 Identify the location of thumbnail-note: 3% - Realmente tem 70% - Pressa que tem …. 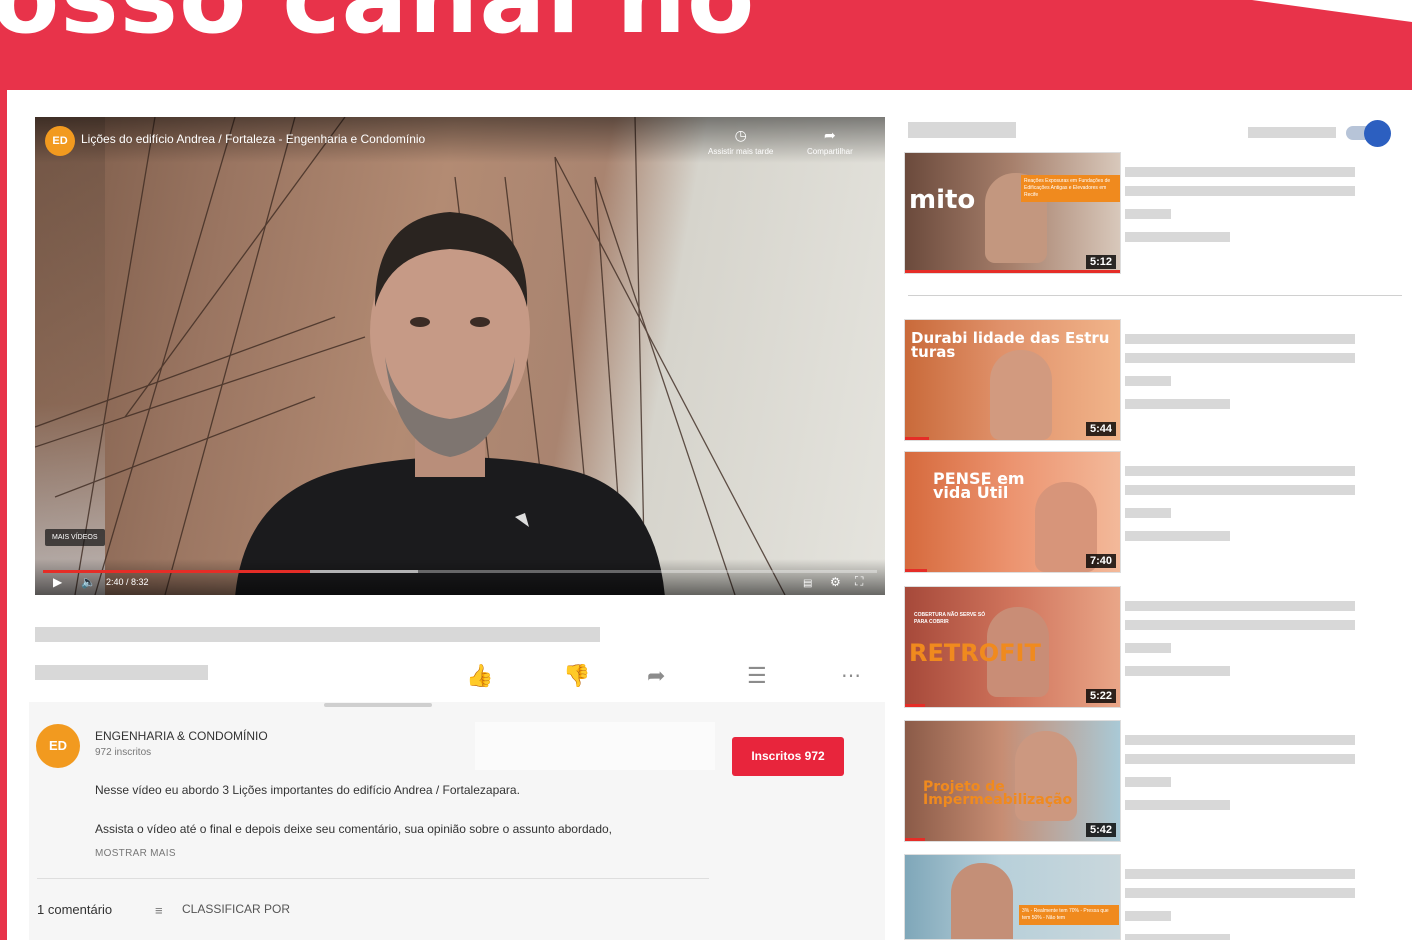
(1069, 915).